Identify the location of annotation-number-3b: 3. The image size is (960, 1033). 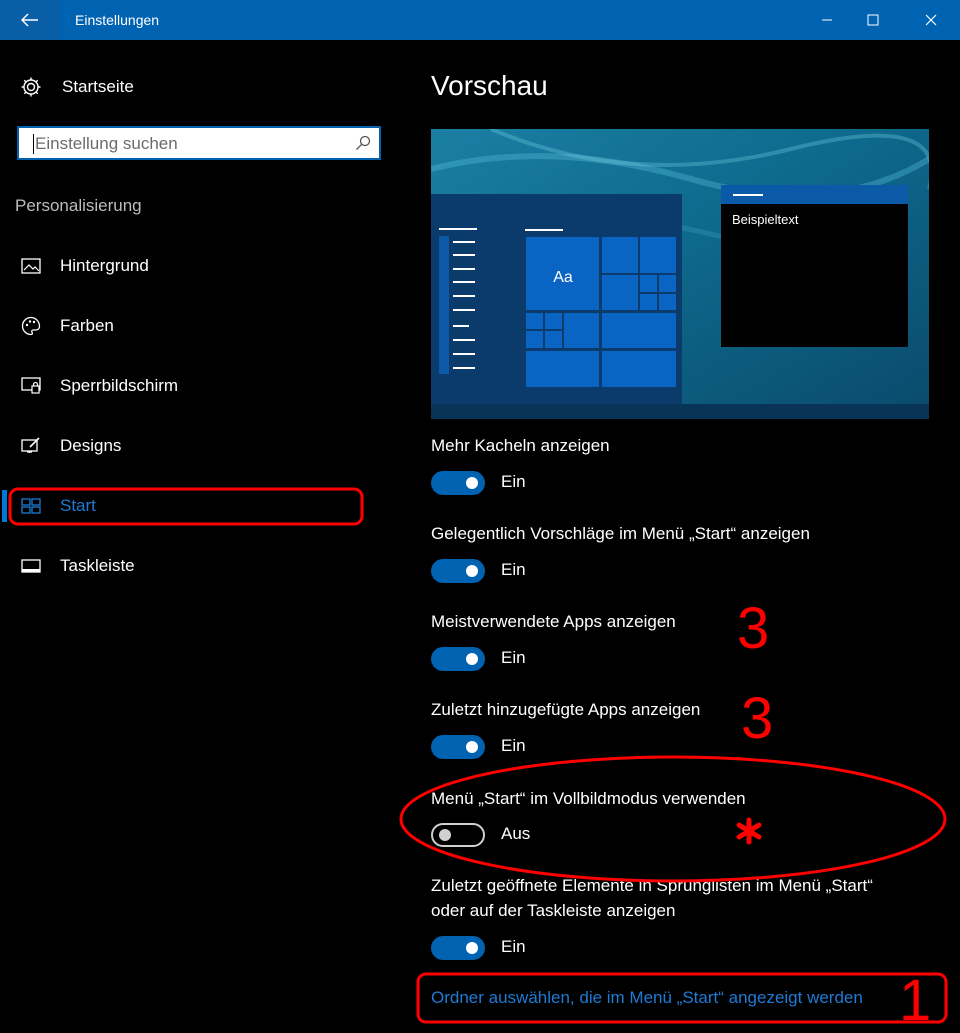
(757, 718).